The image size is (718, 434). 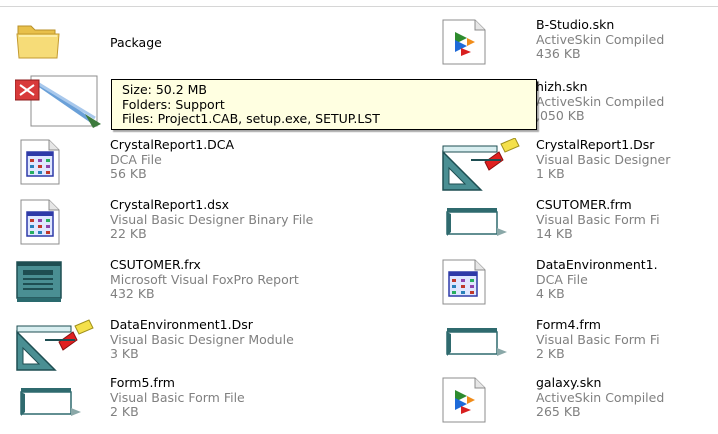 I want to click on file-tile-crystalreport1-dca: CrystalReport1.DCA DCA File 56 KB, so click(x=195, y=167).